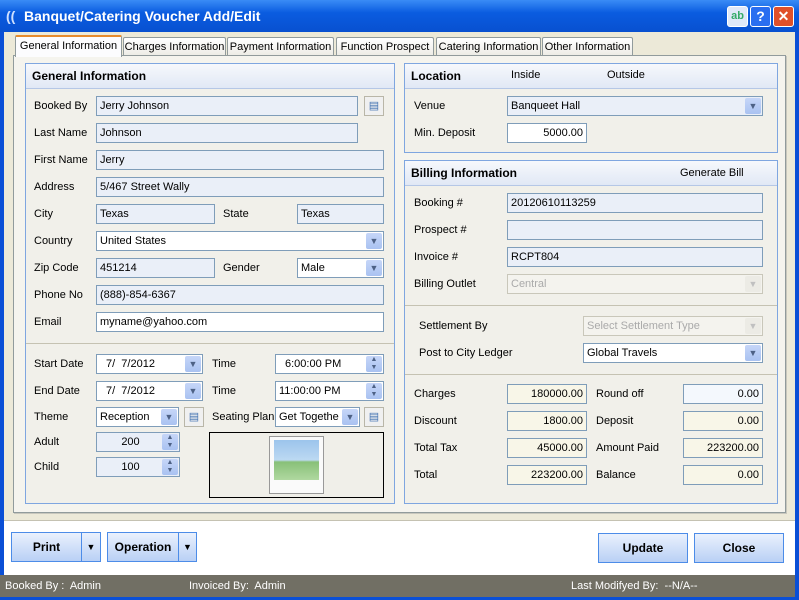 Image resolution: width=799 pixels, height=600 pixels. What do you see at coordinates (615, 421) in the screenshot?
I see `deposit-label: Deposit` at bounding box center [615, 421].